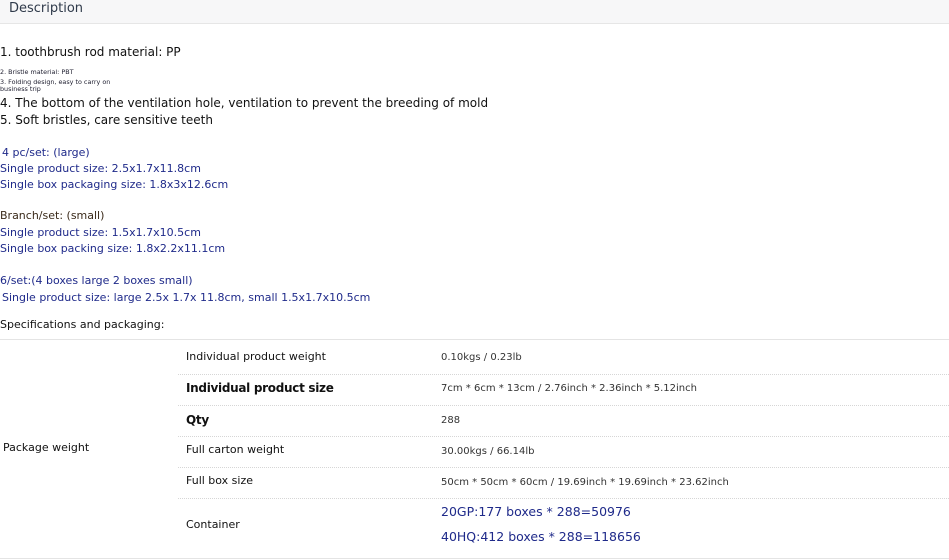  Describe the element at coordinates (481, 357) in the screenshot. I see `spec-value-product-weight: 0.10kgs / 0.23lb` at that location.